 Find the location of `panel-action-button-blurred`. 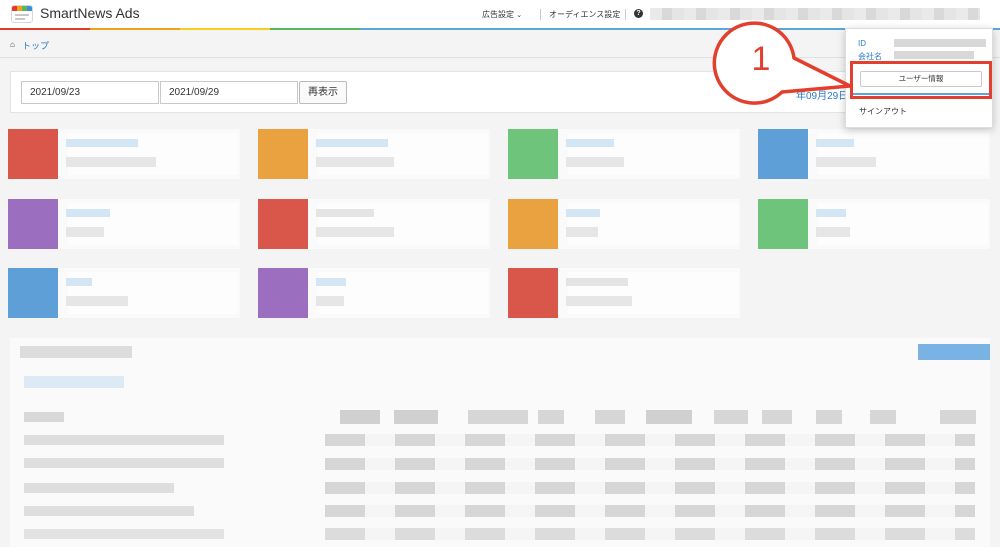

panel-action-button-blurred is located at coordinates (954, 352).